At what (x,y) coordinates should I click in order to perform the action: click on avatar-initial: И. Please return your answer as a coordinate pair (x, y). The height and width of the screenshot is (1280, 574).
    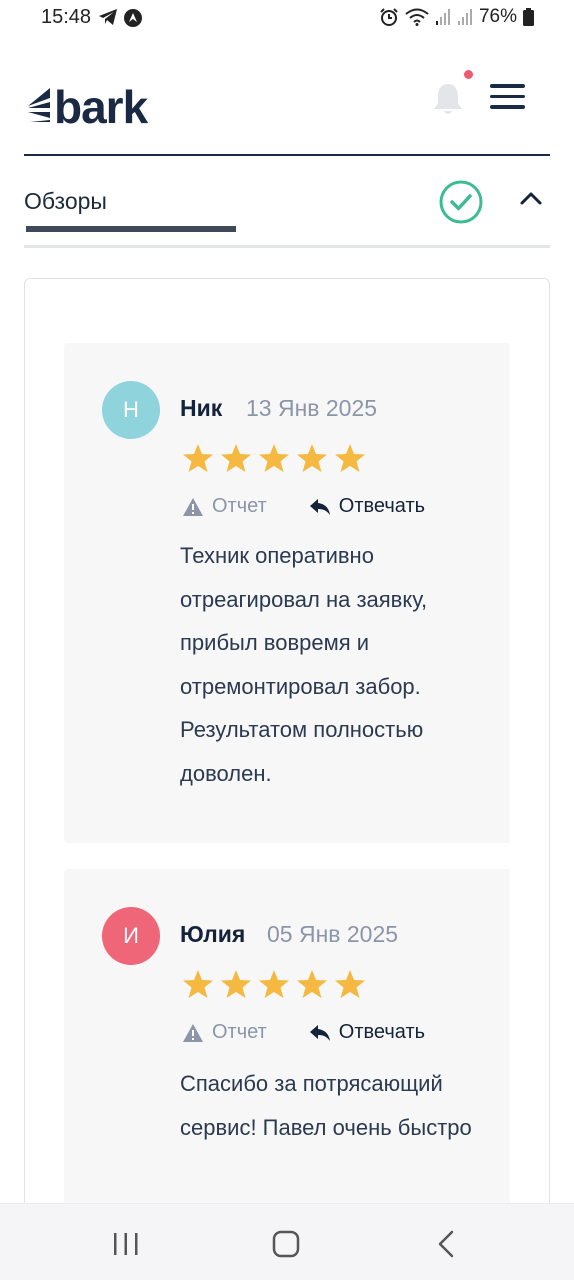
    Looking at the image, I should click on (131, 935).